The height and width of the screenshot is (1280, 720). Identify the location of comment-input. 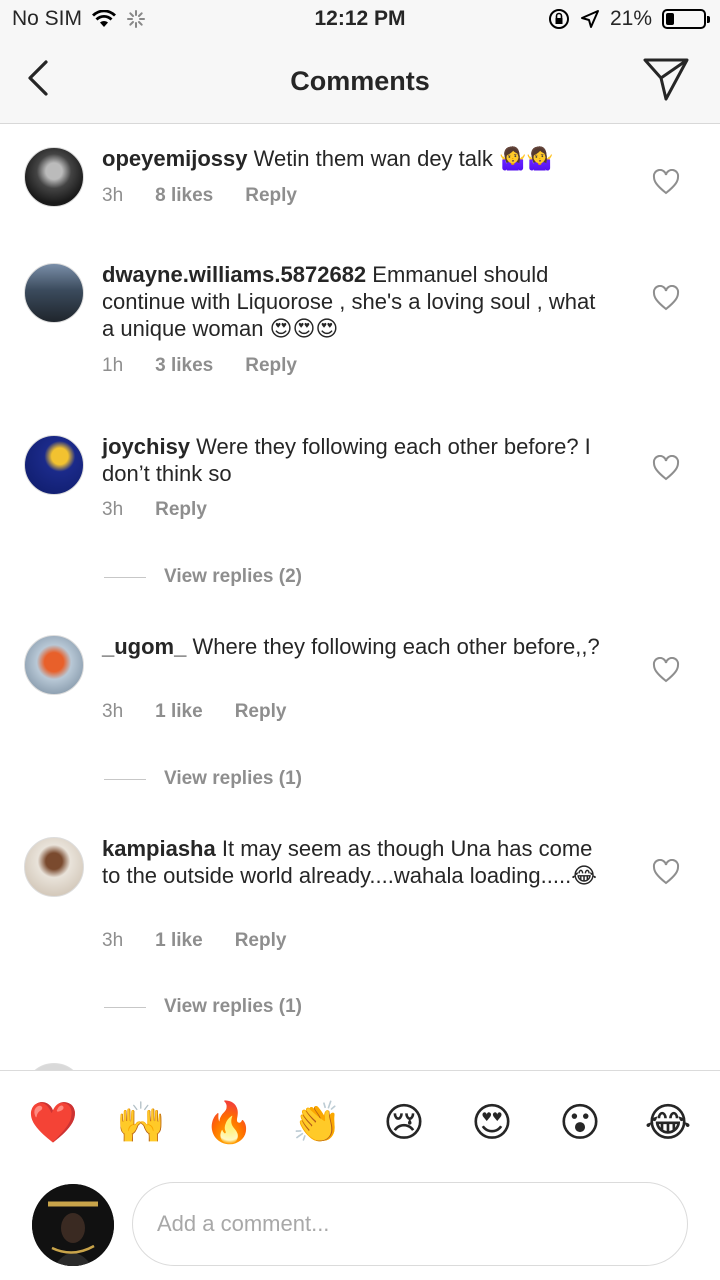
(410, 1224).